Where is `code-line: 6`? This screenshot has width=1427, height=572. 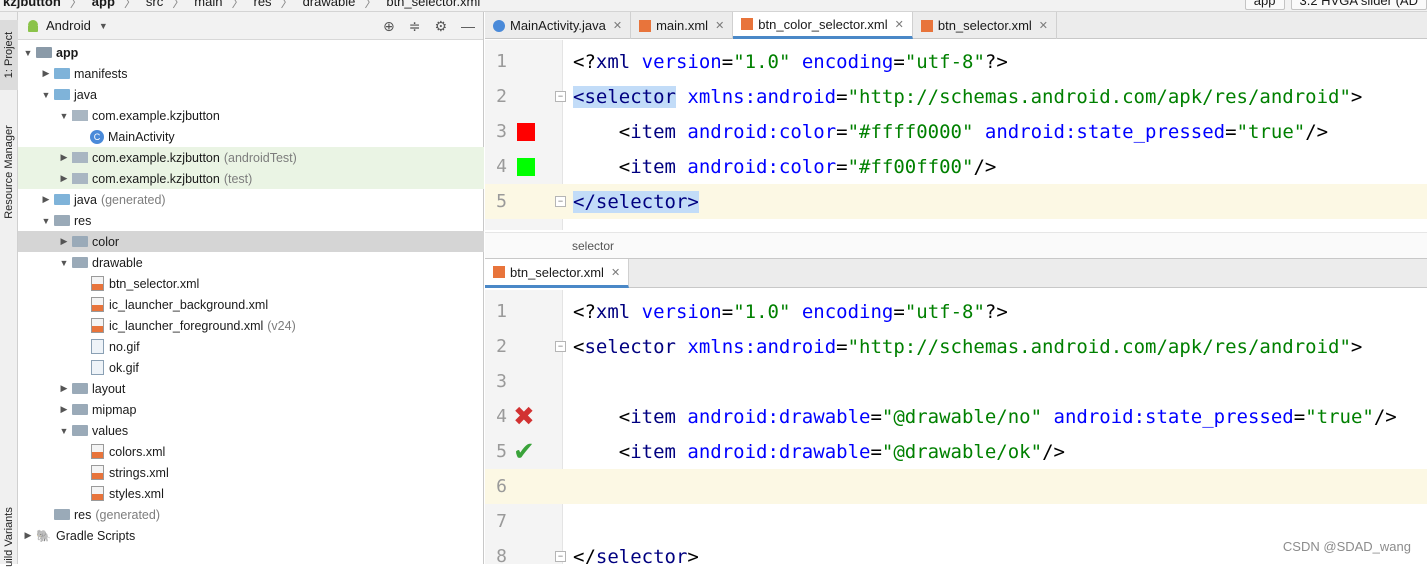
code-line: 6 is located at coordinates (956, 486).